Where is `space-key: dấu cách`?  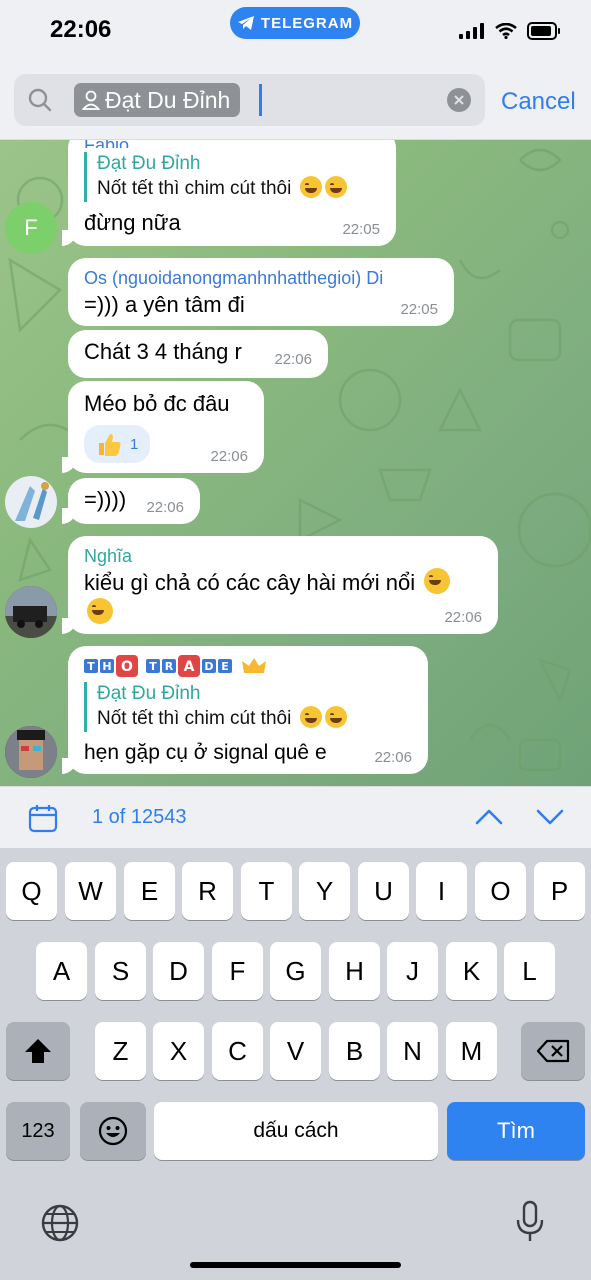
space-key: dấu cách is located at coordinates (296, 1131).